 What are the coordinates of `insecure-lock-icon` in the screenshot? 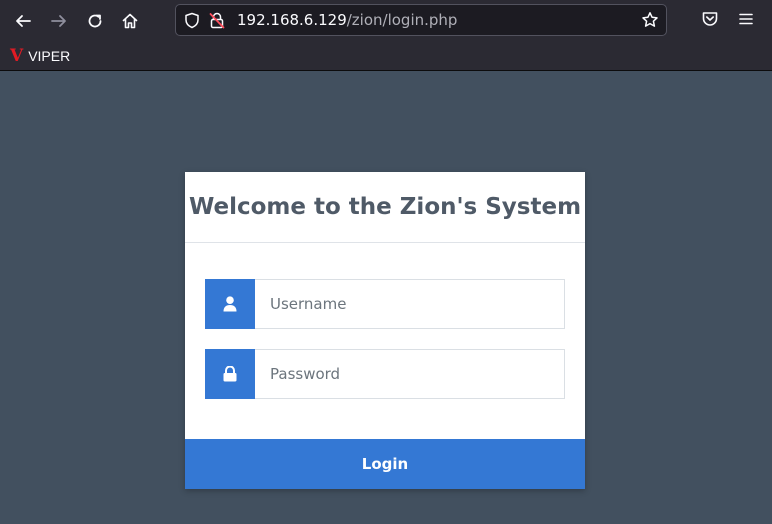 It's located at (217, 20).